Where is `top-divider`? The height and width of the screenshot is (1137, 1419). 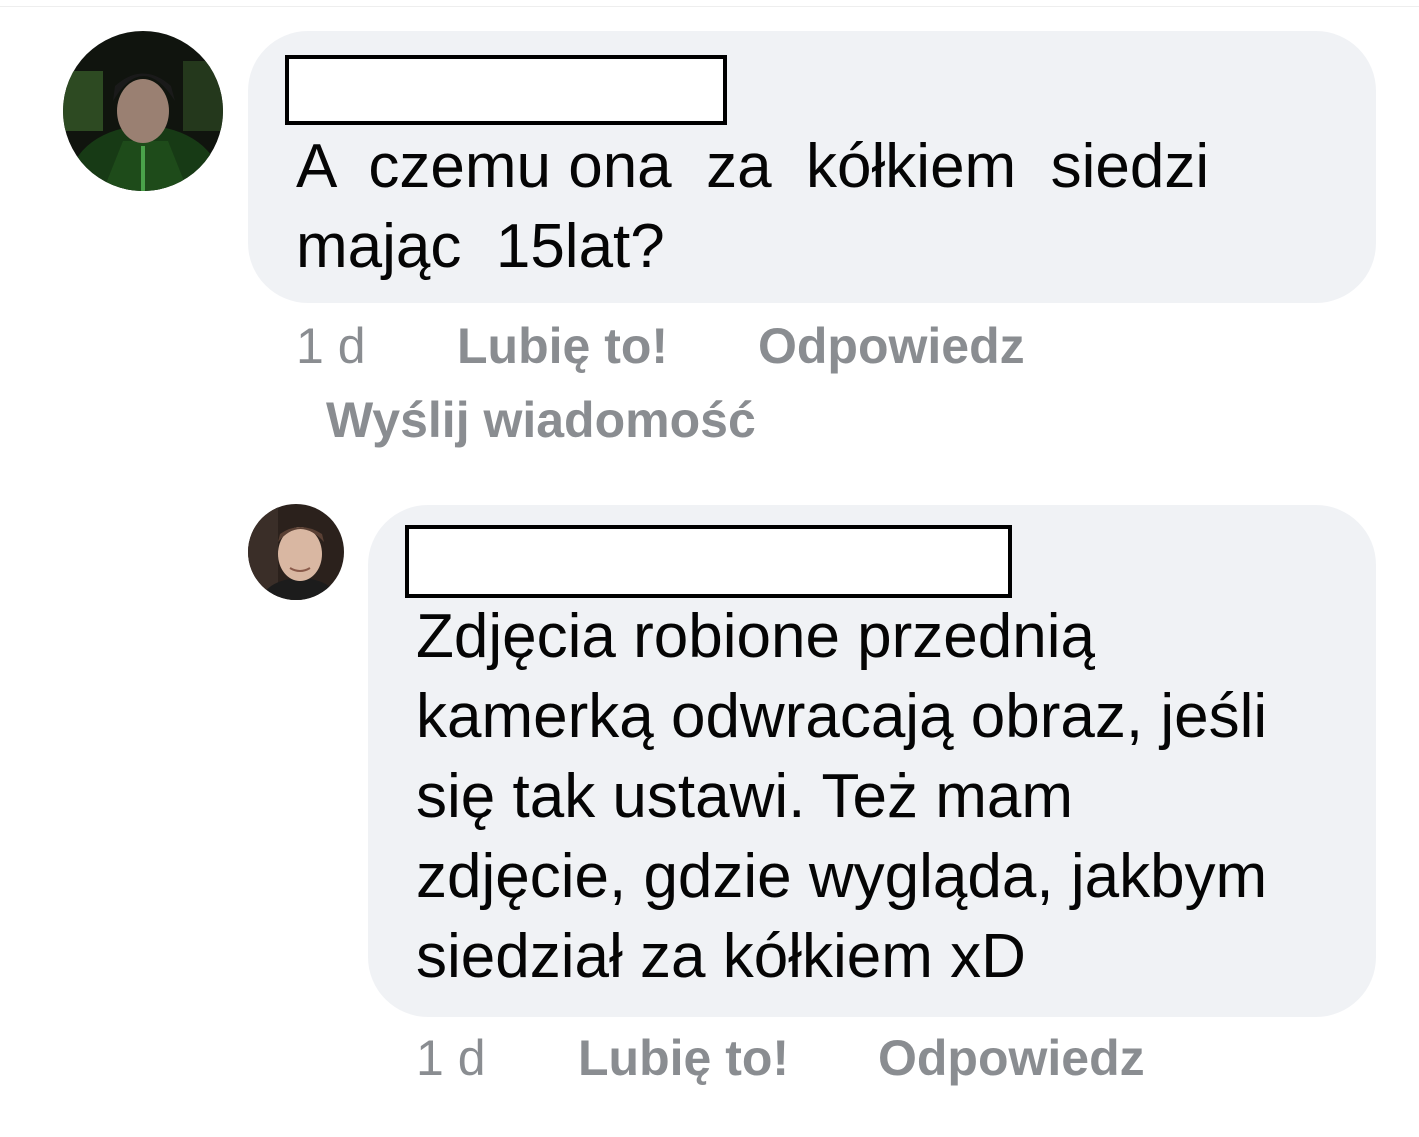
top-divider is located at coordinates (709, 6).